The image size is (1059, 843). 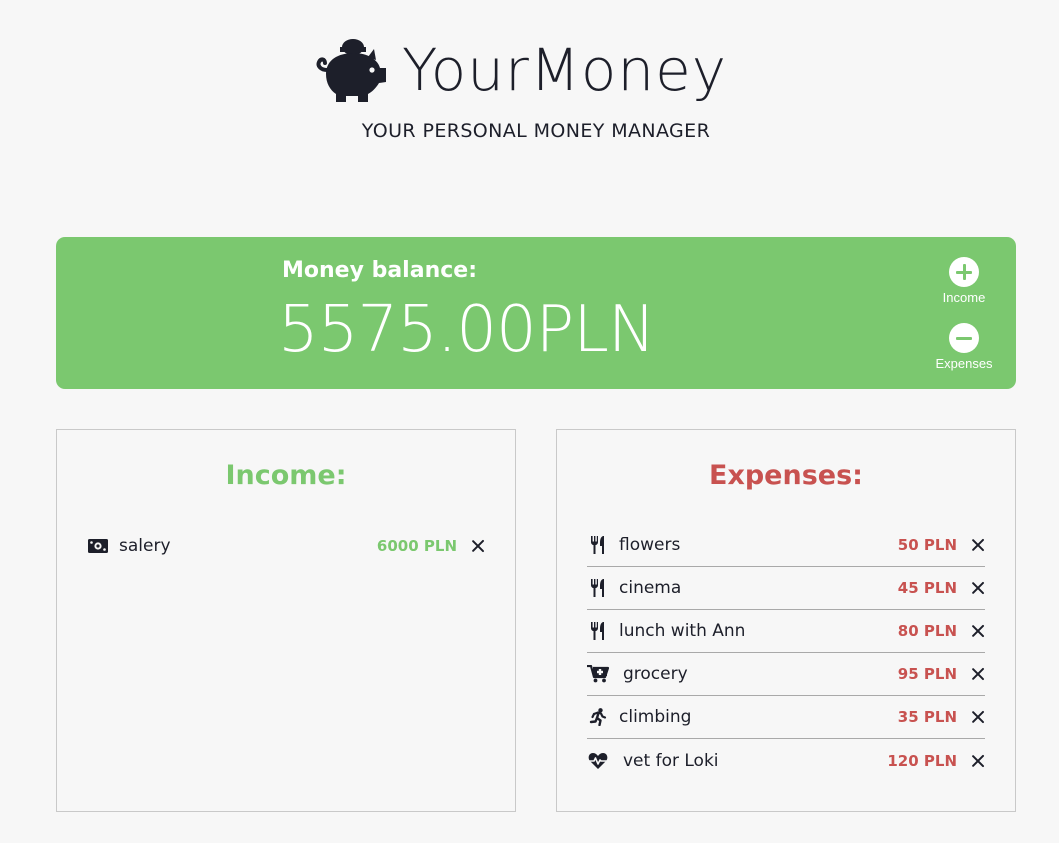 I want to click on add-income-button: Income, so click(x=964, y=281).